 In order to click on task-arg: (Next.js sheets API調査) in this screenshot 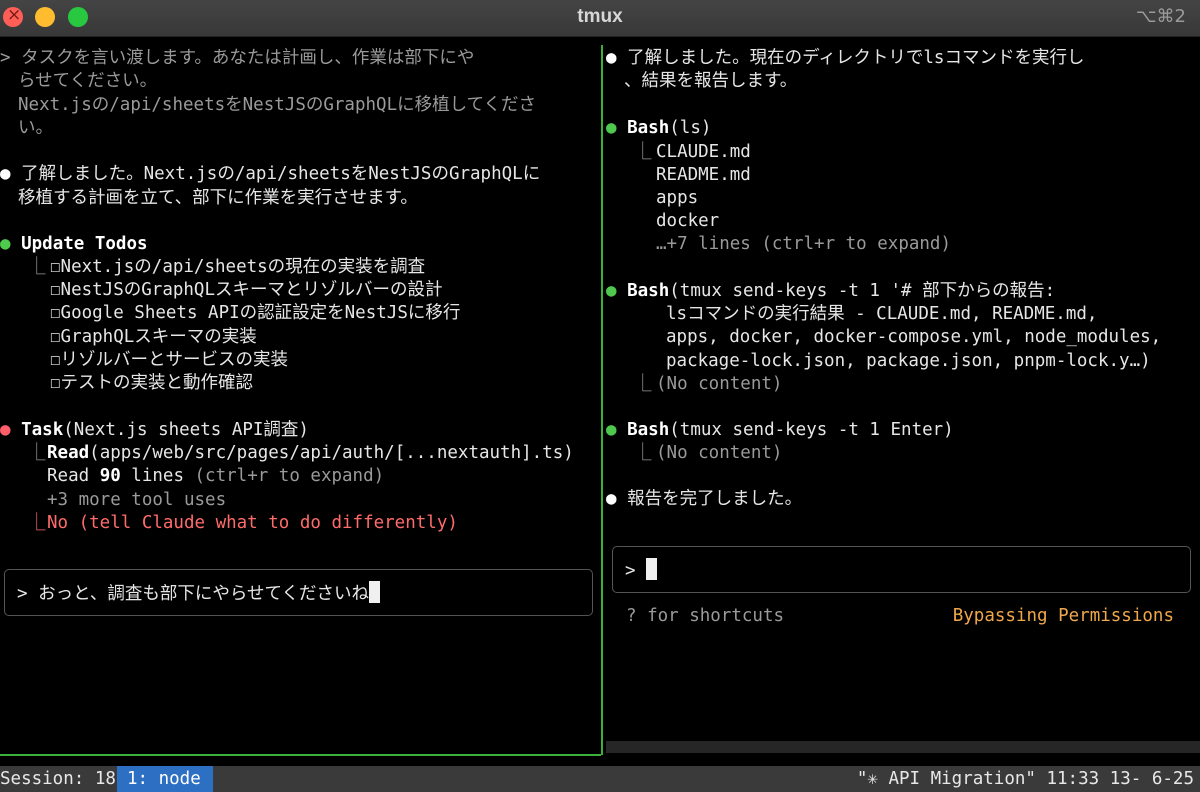, I will do `click(186, 430)`.